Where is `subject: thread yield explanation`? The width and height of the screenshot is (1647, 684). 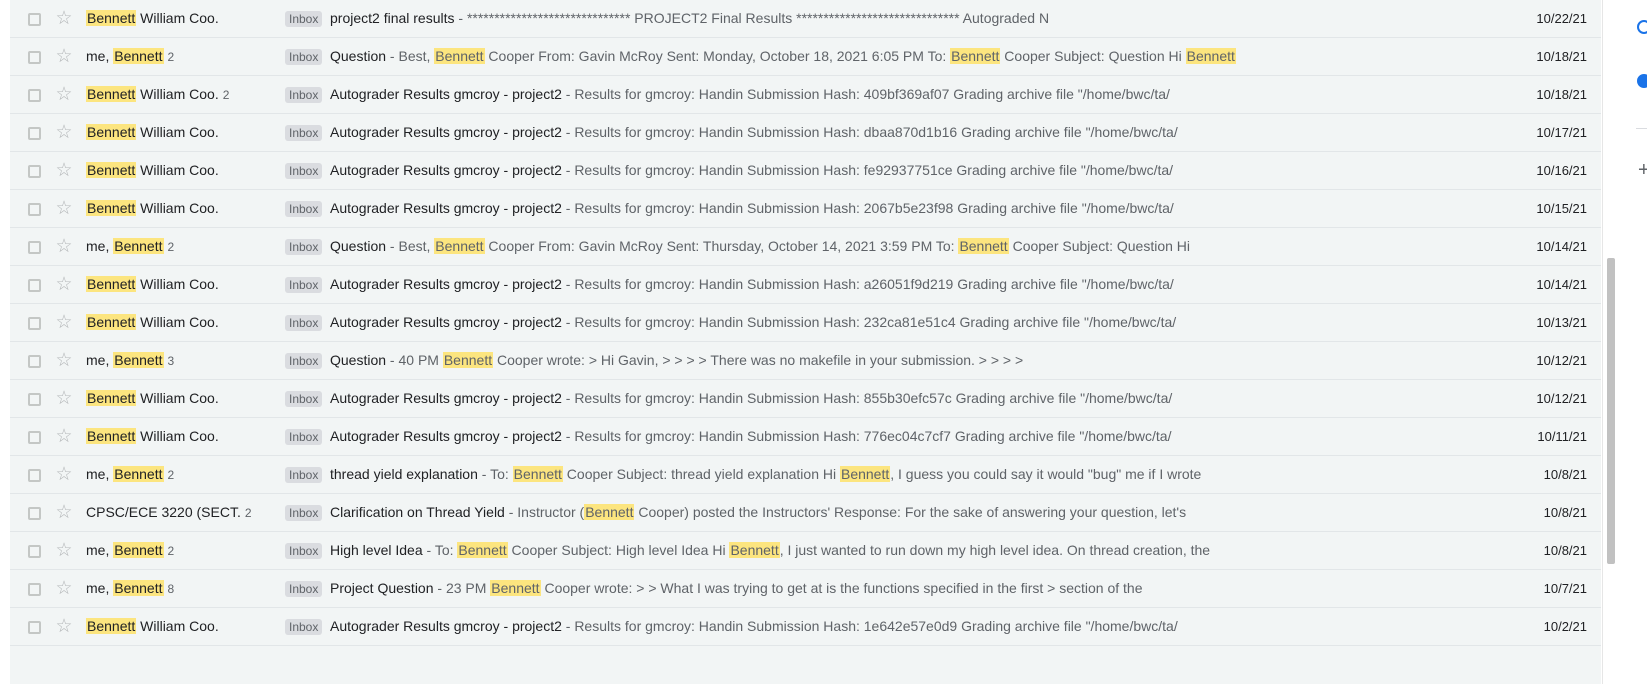
subject: thread yield explanation is located at coordinates (404, 474).